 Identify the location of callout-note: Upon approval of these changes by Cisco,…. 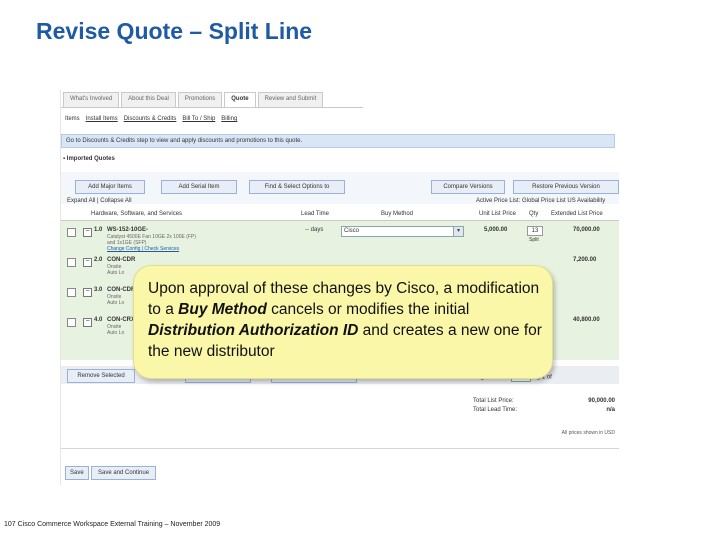
(343, 322).